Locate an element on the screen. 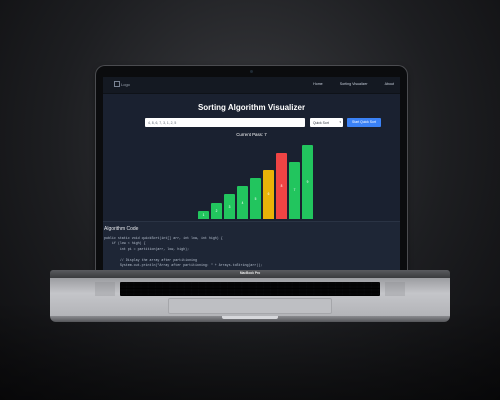 The width and height of the screenshot is (500, 400). top-navbar: Logo Home Sorting Visualizer About is located at coordinates (251, 85).